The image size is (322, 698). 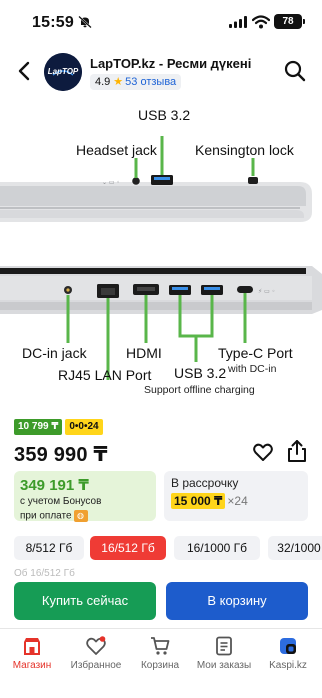 I want to click on product-price: 359 990 ₸, so click(x=61, y=455).